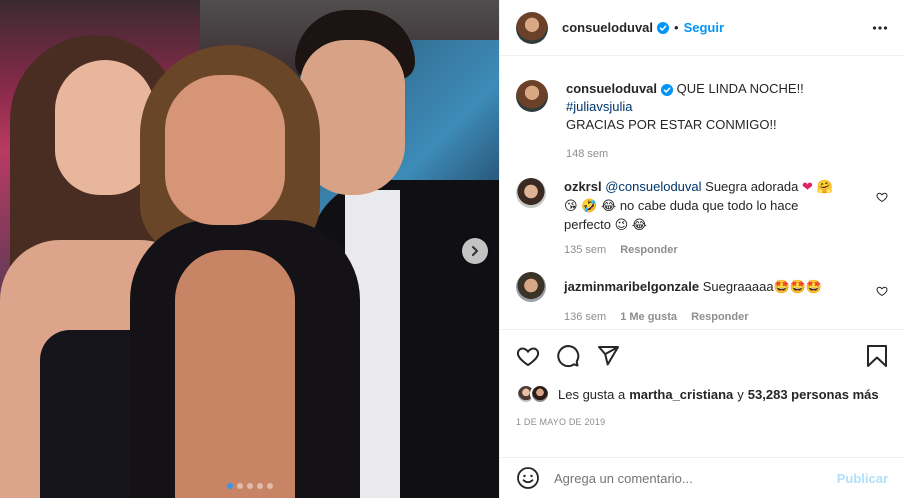 Image resolution: width=904 pixels, height=498 pixels. Describe the element at coordinates (653, 186) in the screenshot. I see `comment-mention: @consueloduval` at that location.